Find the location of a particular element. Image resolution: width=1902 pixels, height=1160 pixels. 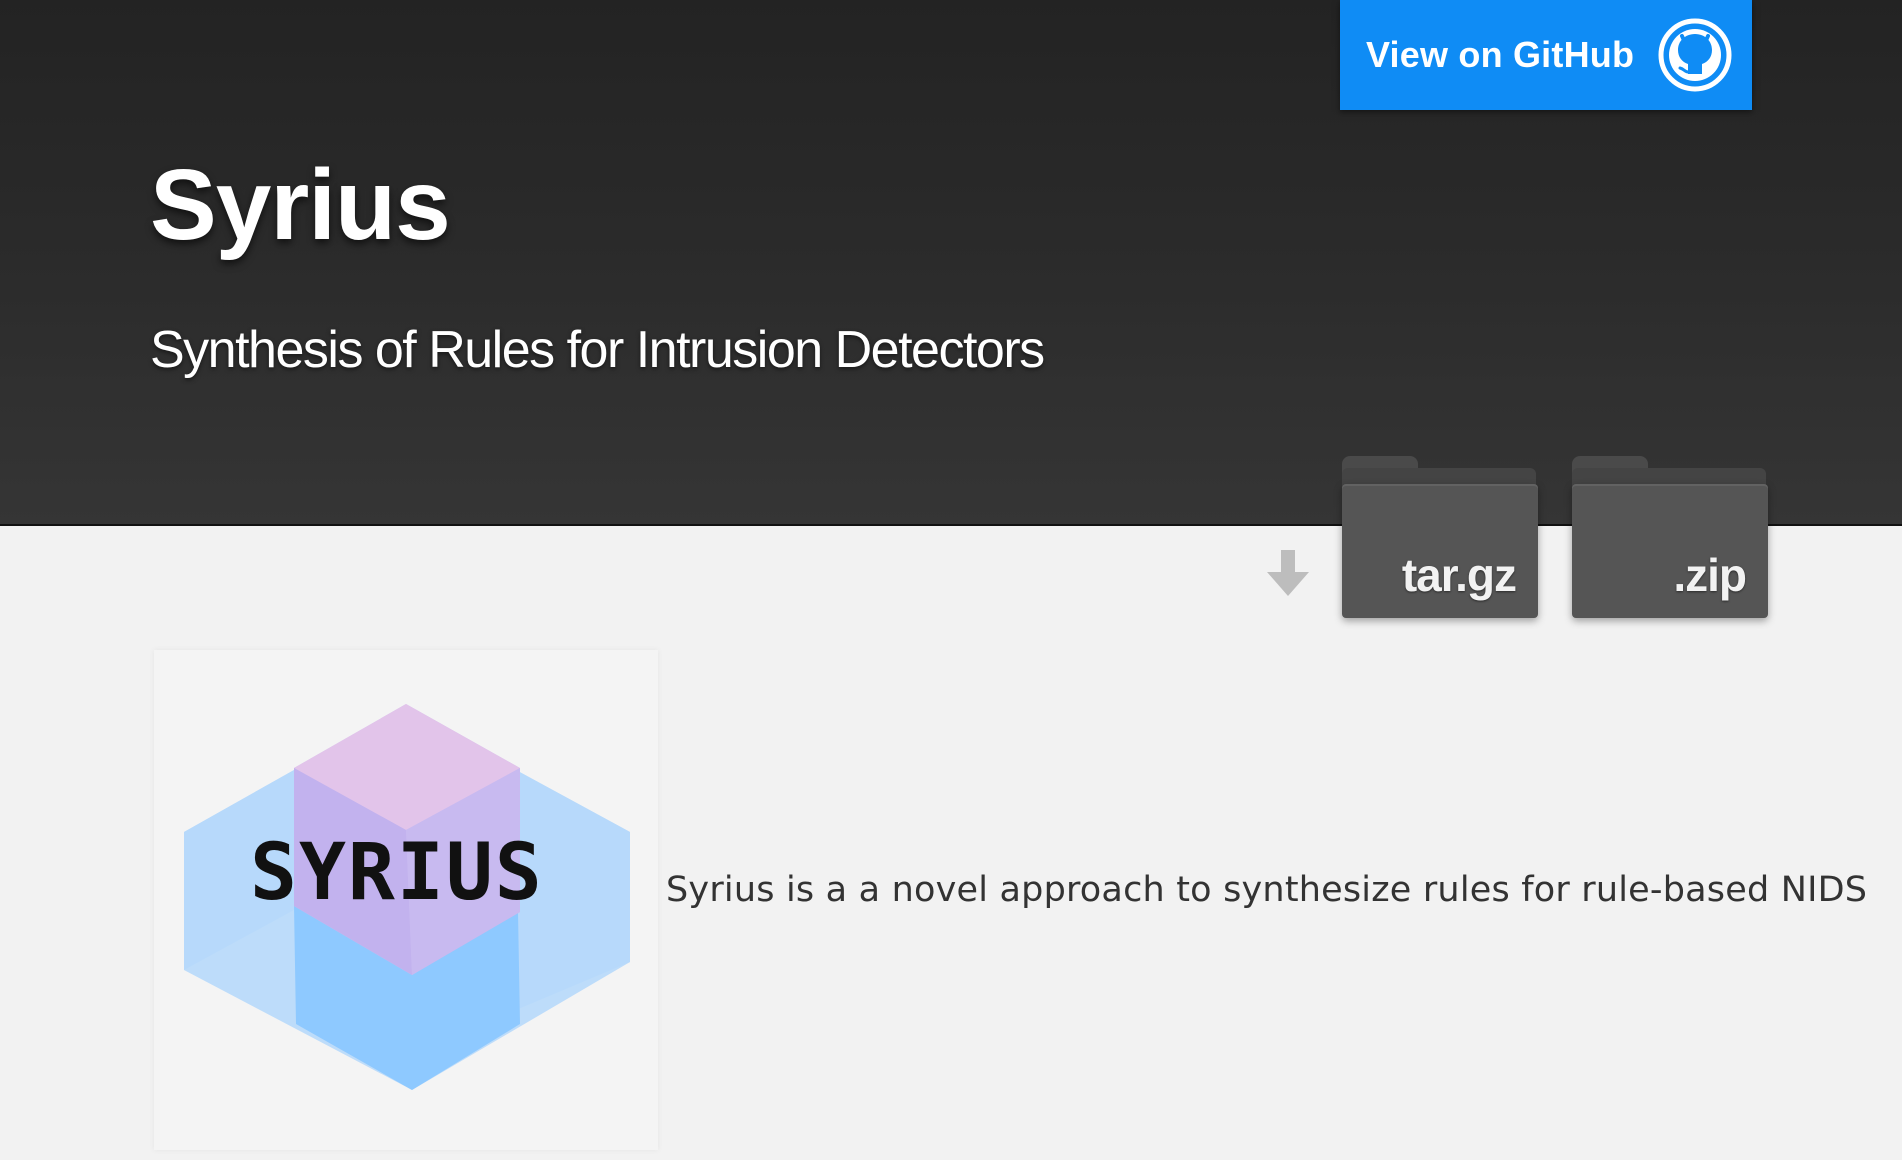

view-on-github-button: View on GitHub is located at coordinates (1546, 55).